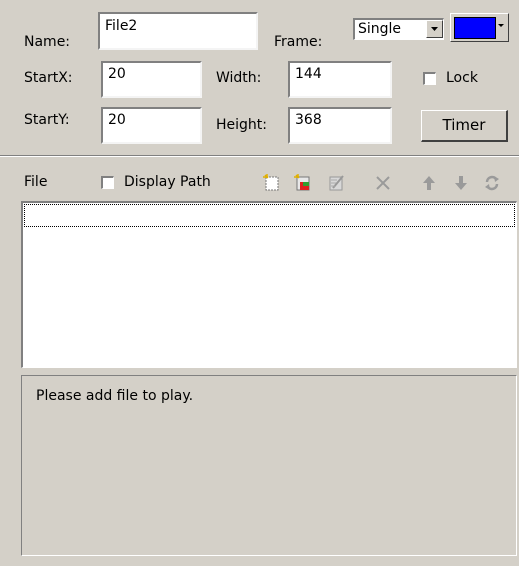  Describe the element at coordinates (47, 120) in the screenshot. I see `starty-label: StartY:` at that location.